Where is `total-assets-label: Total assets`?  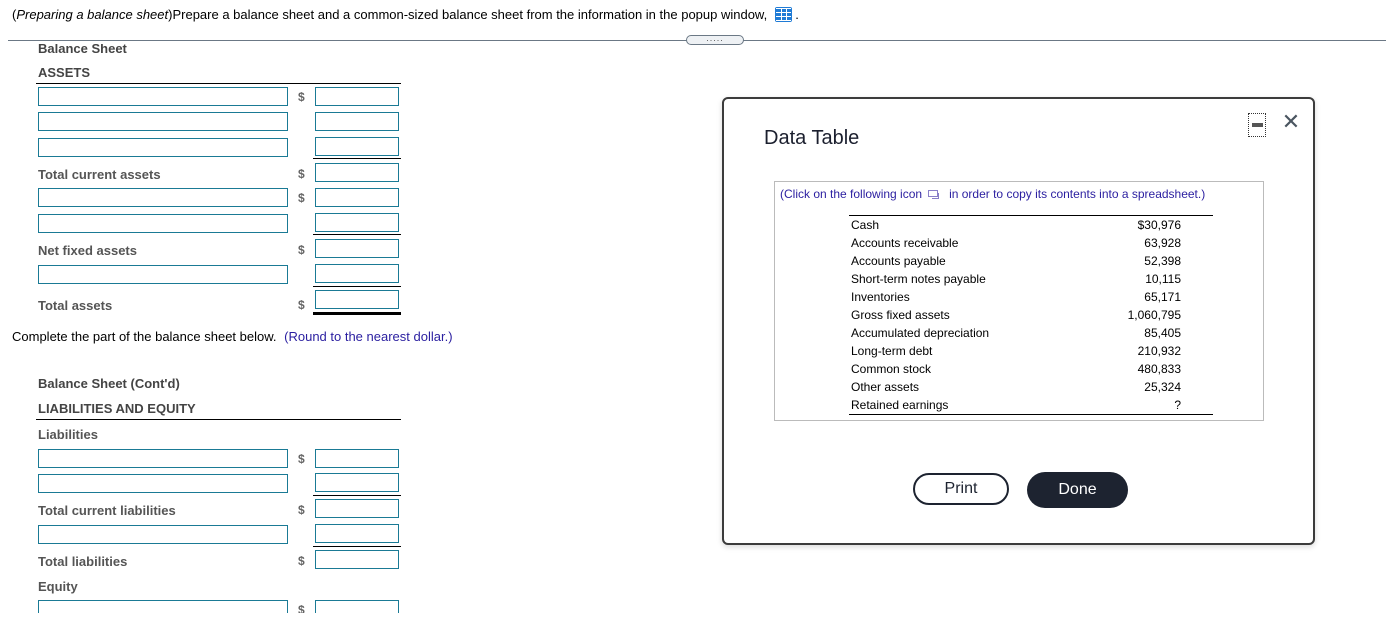
total-assets-label: Total assets is located at coordinates (75, 305).